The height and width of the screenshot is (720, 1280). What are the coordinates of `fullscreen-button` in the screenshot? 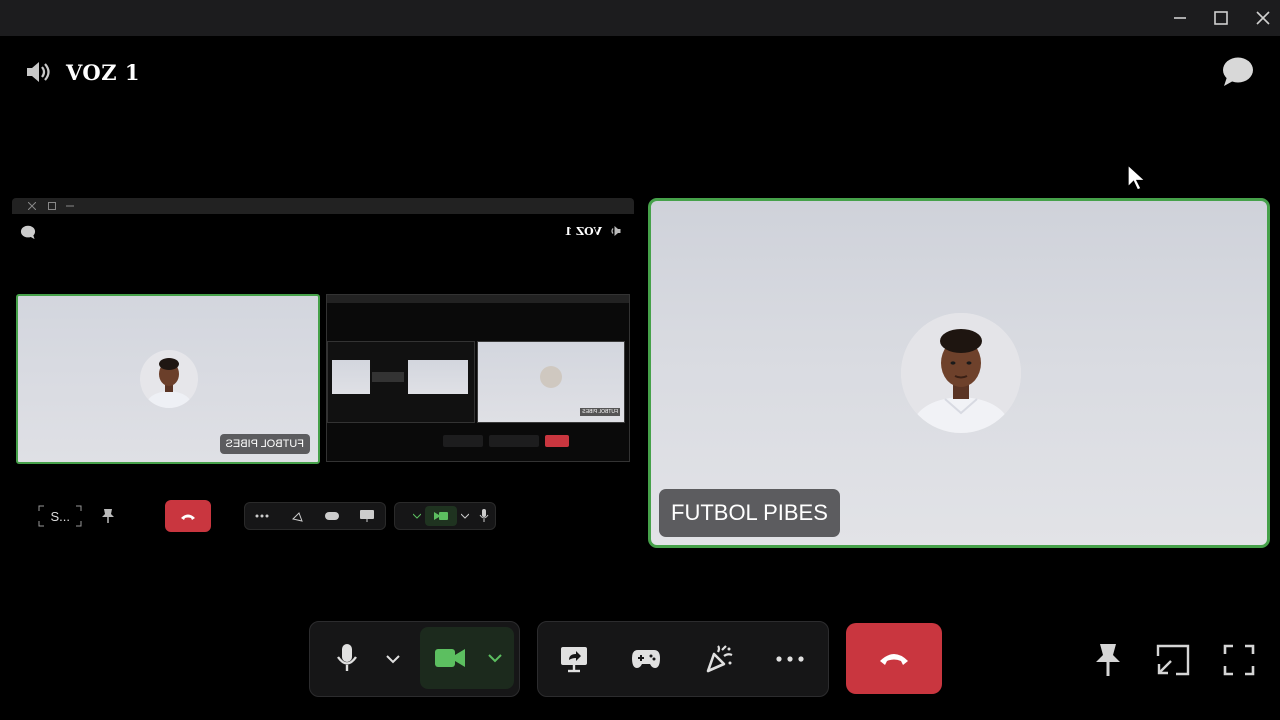 It's located at (1239, 660).